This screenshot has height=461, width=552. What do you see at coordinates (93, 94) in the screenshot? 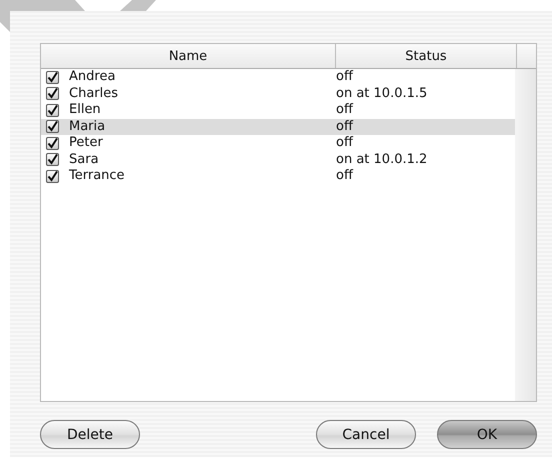
I see `user-name: Charles` at bounding box center [93, 94].